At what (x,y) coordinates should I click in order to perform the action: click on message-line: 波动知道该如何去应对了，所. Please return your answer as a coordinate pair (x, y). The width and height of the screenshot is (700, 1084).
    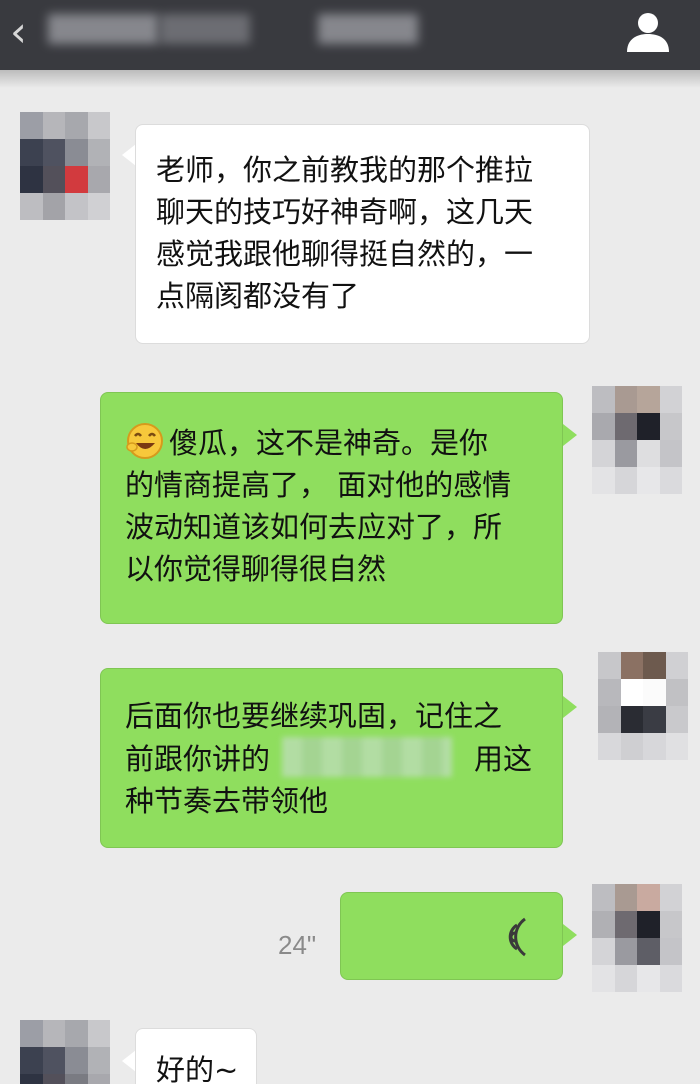
    Looking at the image, I should click on (314, 527).